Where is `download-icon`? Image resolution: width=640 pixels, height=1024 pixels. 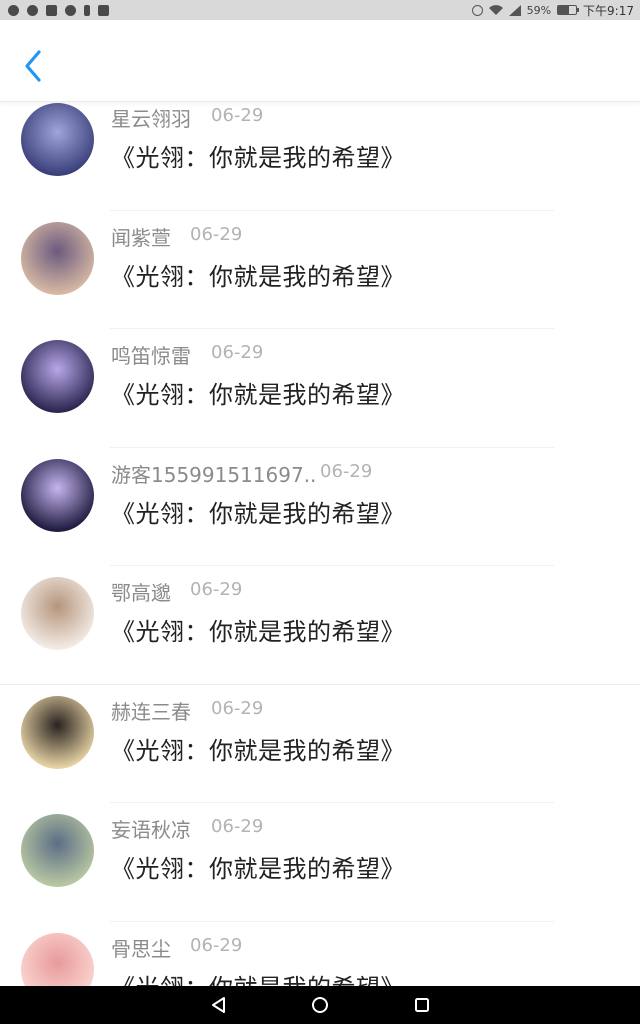
download-icon is located at coordinates (87, 10).